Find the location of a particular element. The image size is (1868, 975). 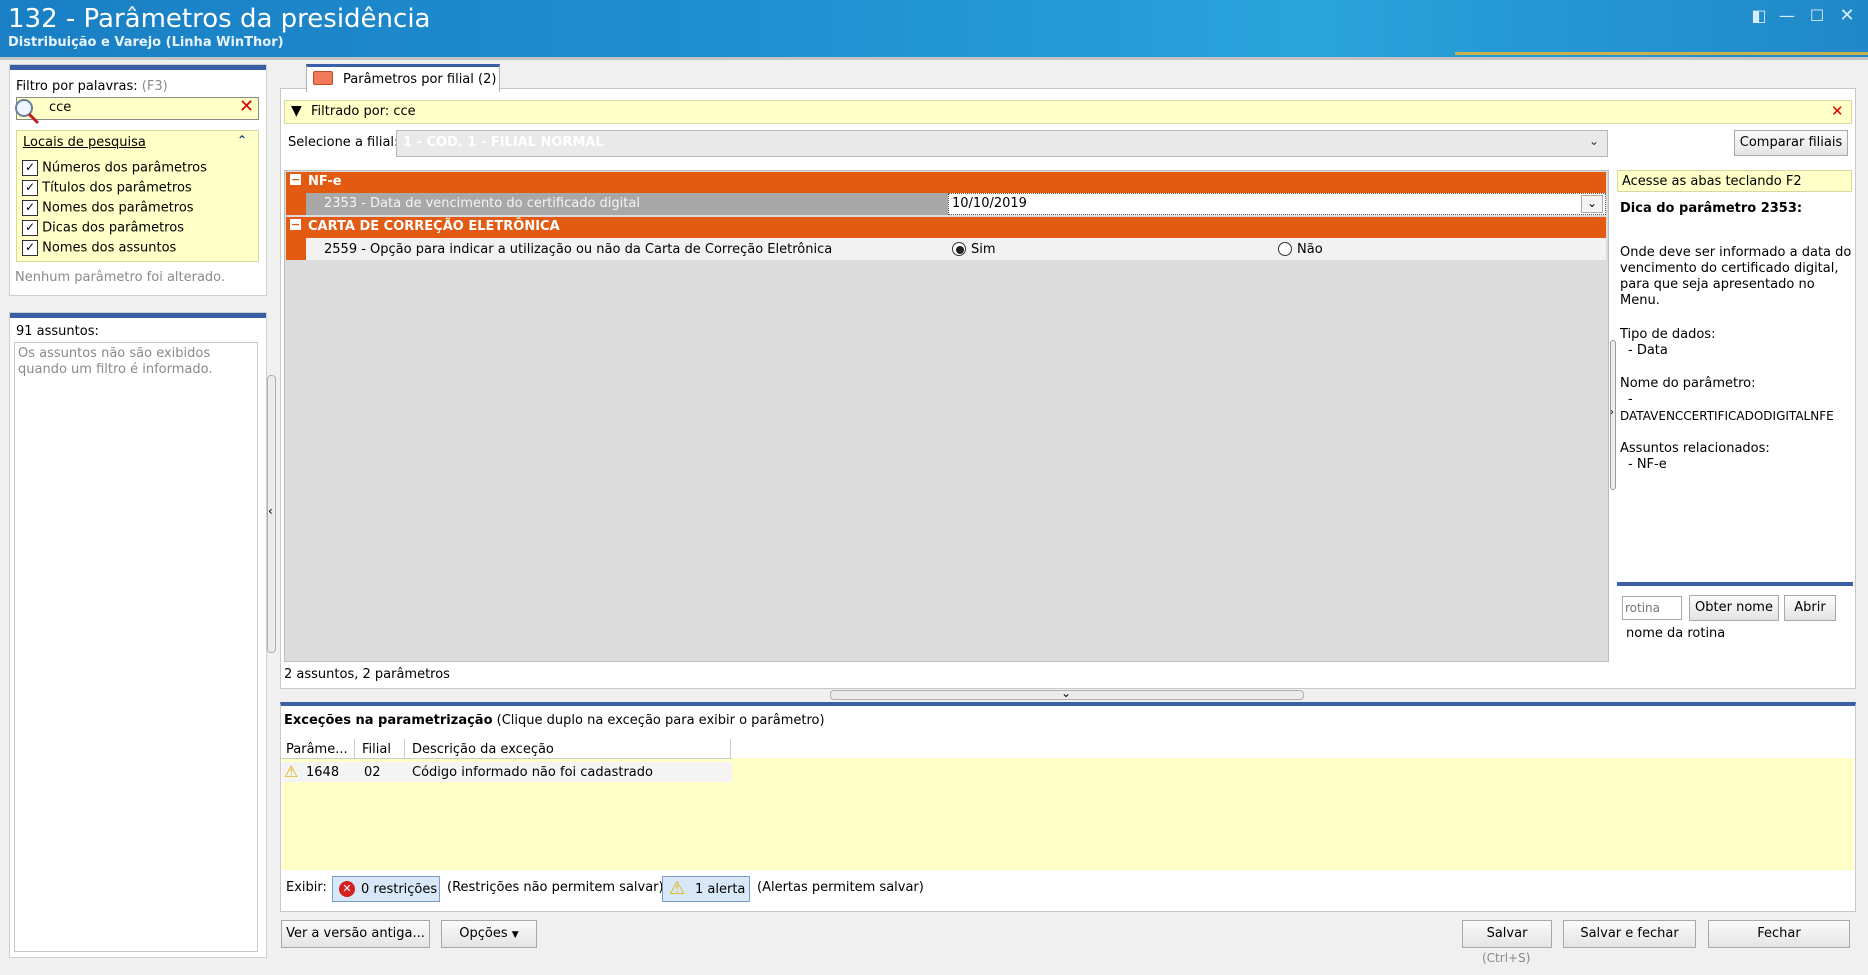

group-header-nfe: − NF-e is located at coordinates (946, 182).